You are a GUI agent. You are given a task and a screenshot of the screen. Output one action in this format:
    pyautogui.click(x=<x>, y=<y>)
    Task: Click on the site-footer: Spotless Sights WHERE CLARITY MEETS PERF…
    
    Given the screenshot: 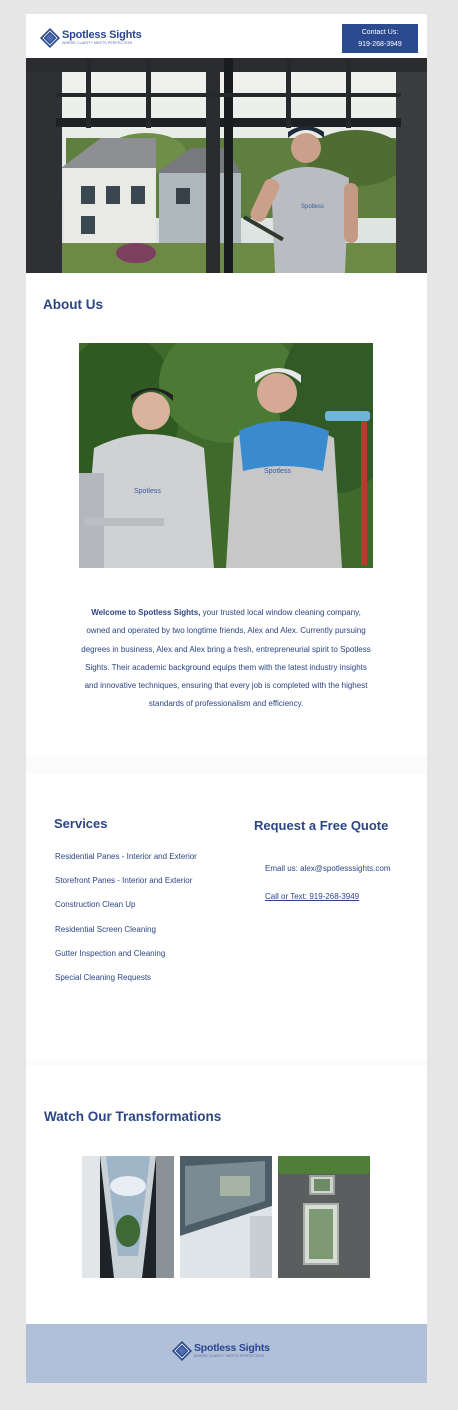 What is the action you would take?
    pyautogui.click(x=226, y=1353)
    